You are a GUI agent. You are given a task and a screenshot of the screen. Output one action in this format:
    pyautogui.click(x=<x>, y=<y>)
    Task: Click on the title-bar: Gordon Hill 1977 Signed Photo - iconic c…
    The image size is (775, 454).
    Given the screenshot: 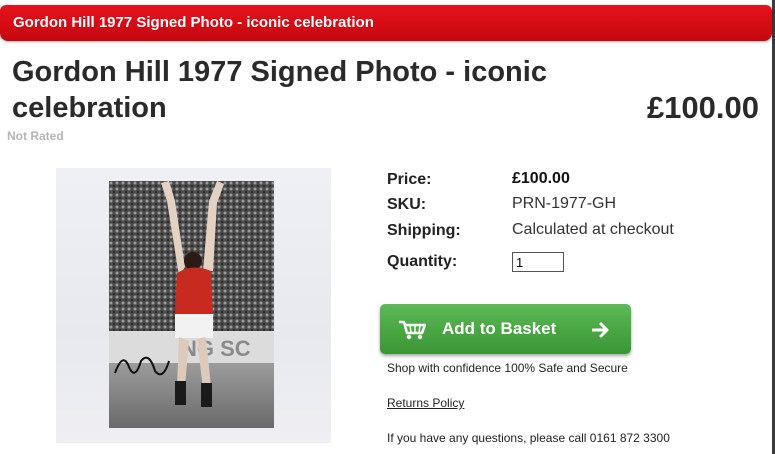 What is the action you would take?
    pyautogui.click(x=386, y=23)
    